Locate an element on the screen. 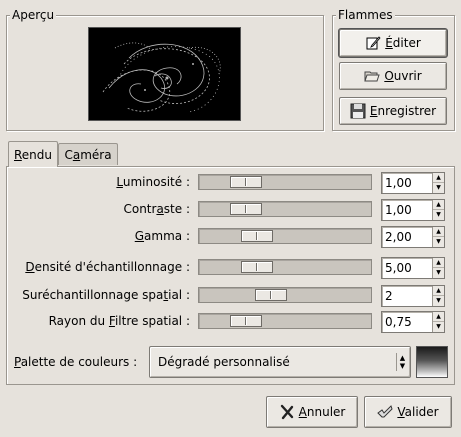 The width and height of the screenshot is (461, 437). palette-select-arrows-icon: ▲ ▼ is located at coordinates (401, 362).